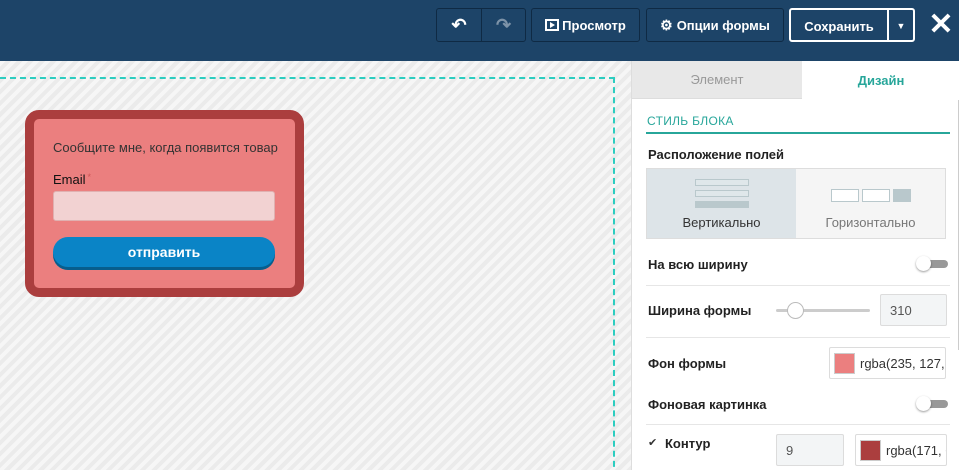 This screenshot has width=959, height=470. I want to click on form-options-group: ⚙ Опции формы, so click(715, 25).